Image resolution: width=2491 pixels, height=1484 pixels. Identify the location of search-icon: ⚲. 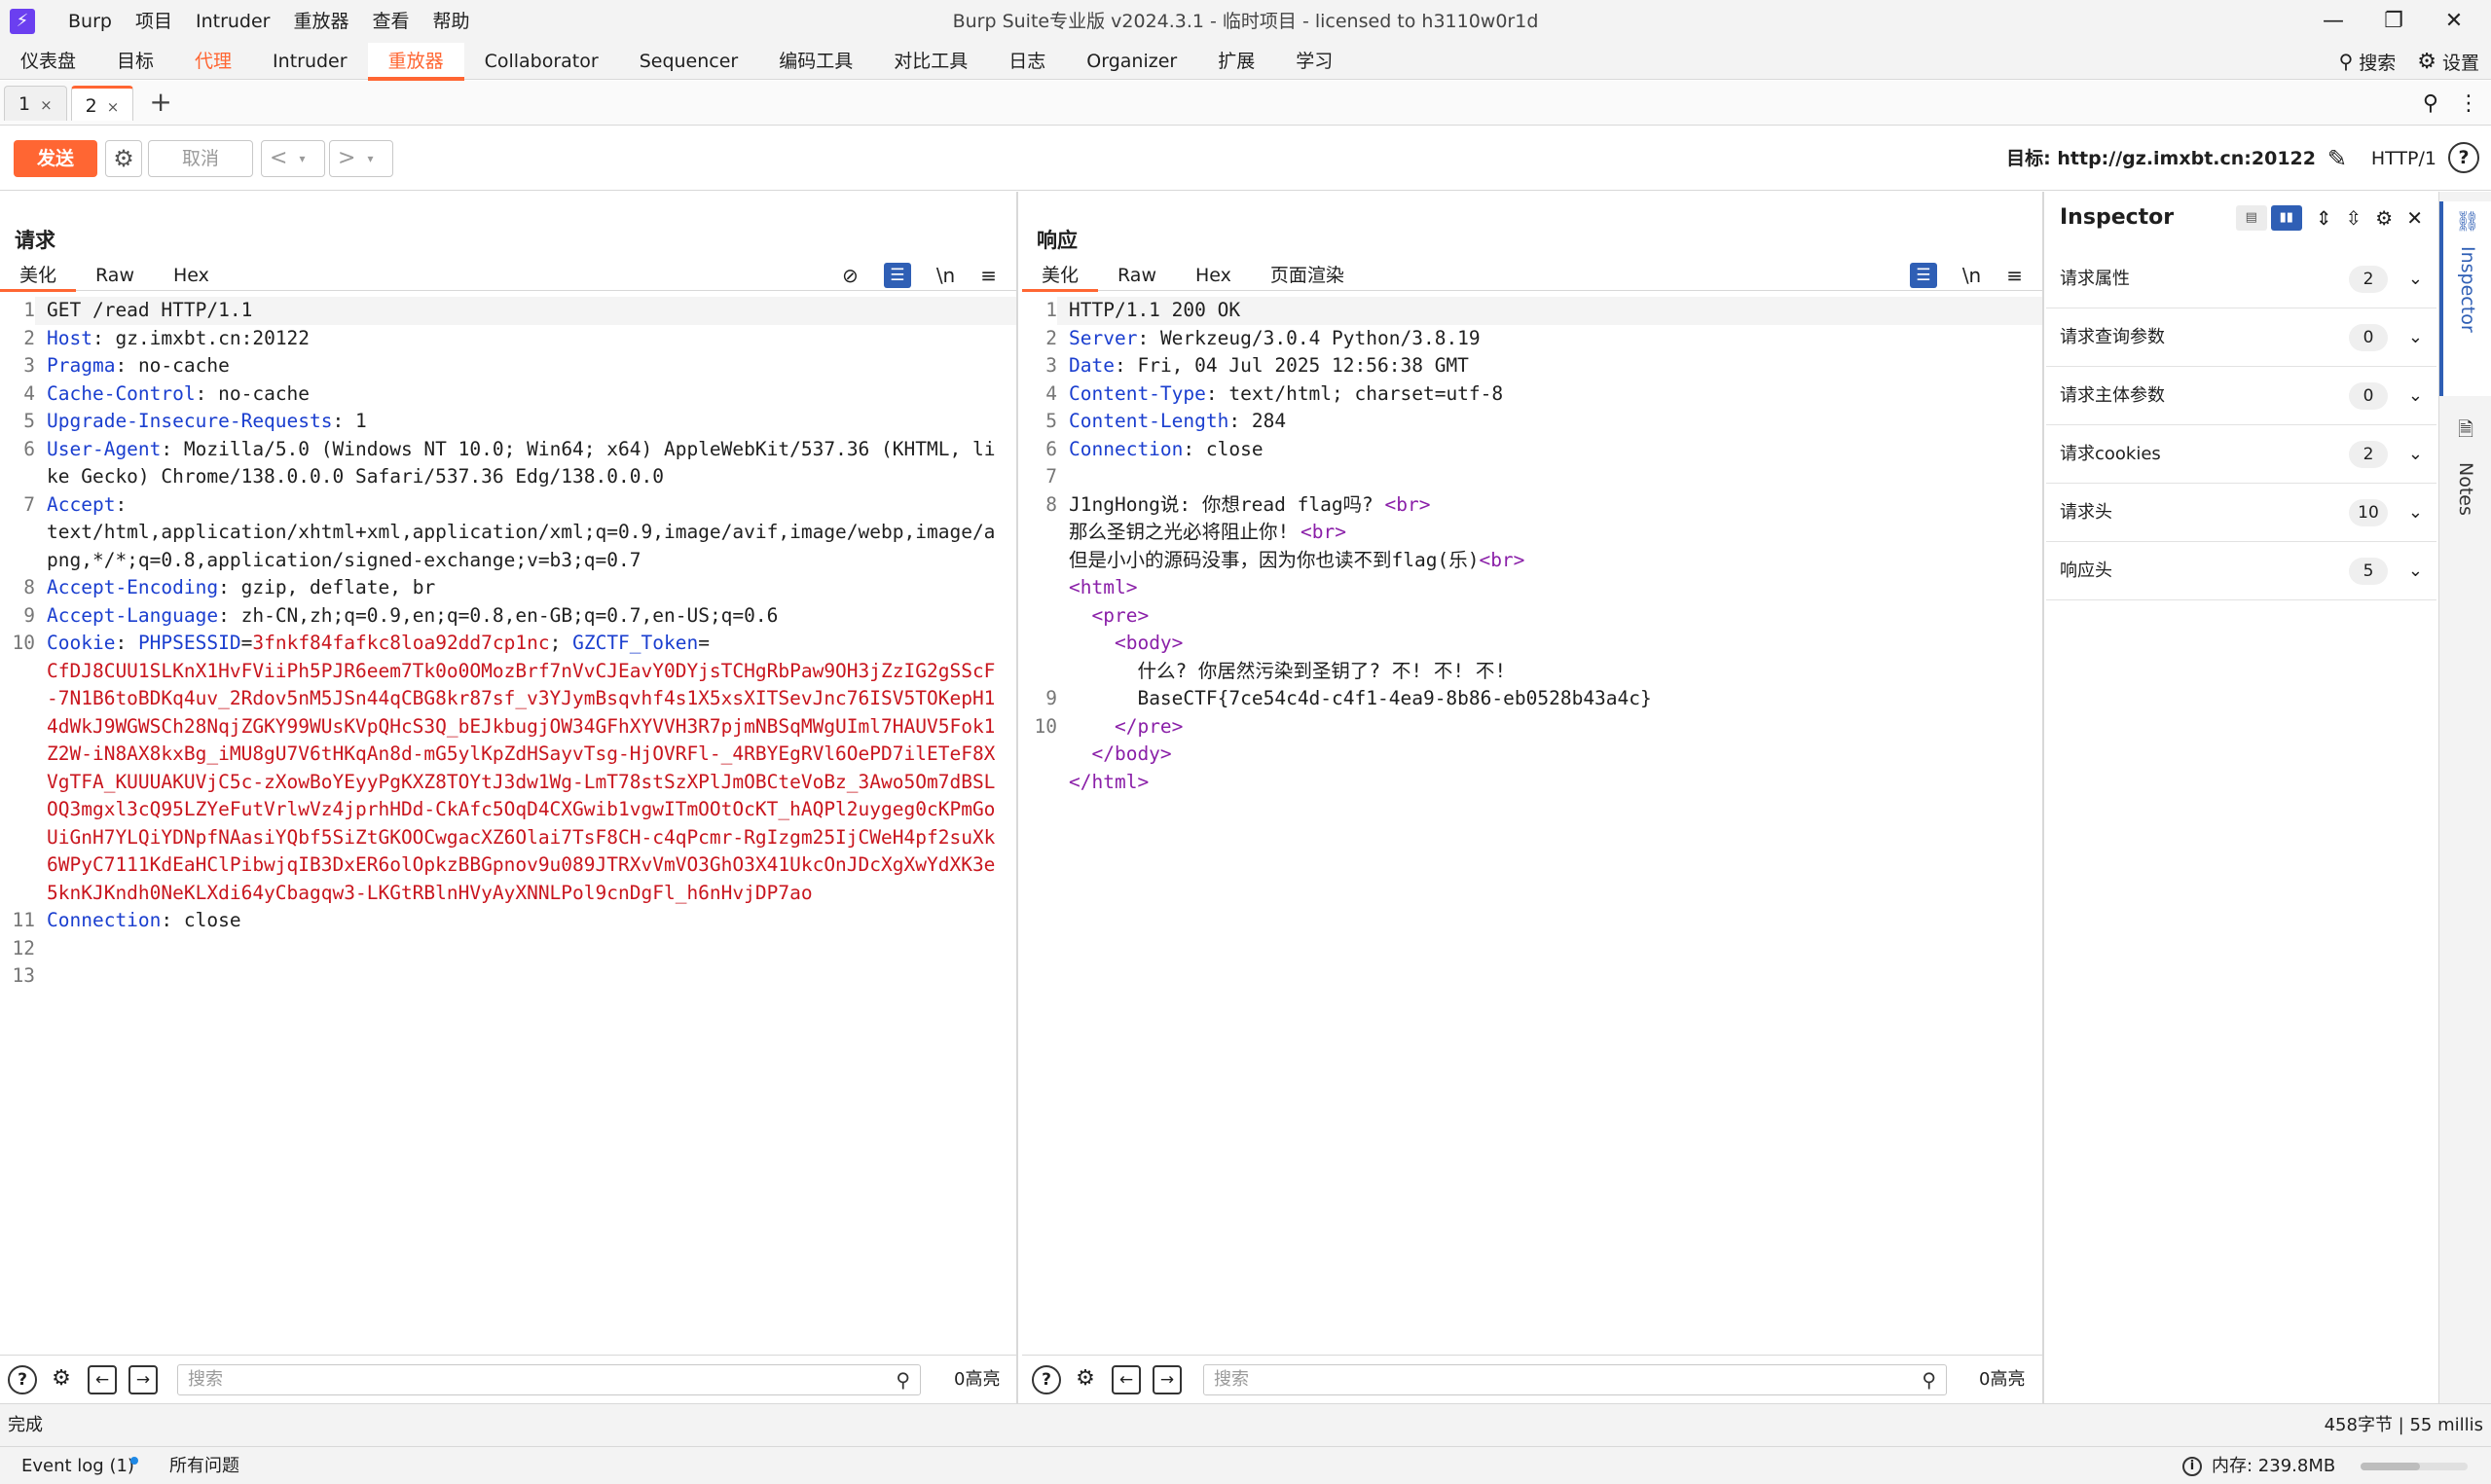
(903, 1380).